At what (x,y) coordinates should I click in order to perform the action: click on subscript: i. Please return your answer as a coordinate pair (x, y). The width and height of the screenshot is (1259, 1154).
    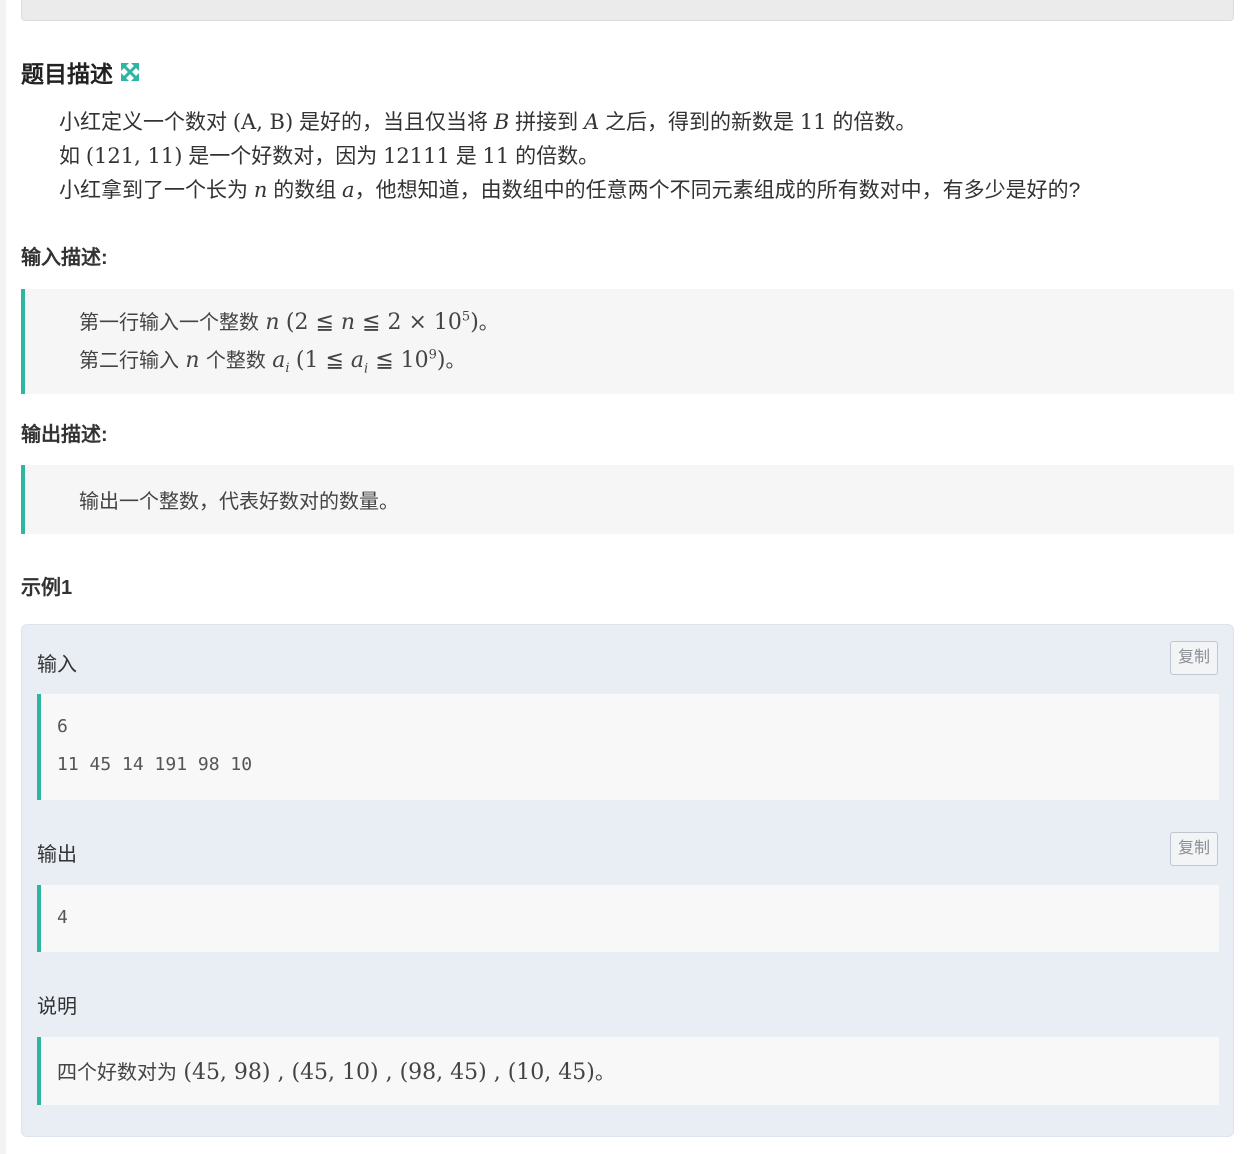
    Looking at the image, I should click on (287, 368).